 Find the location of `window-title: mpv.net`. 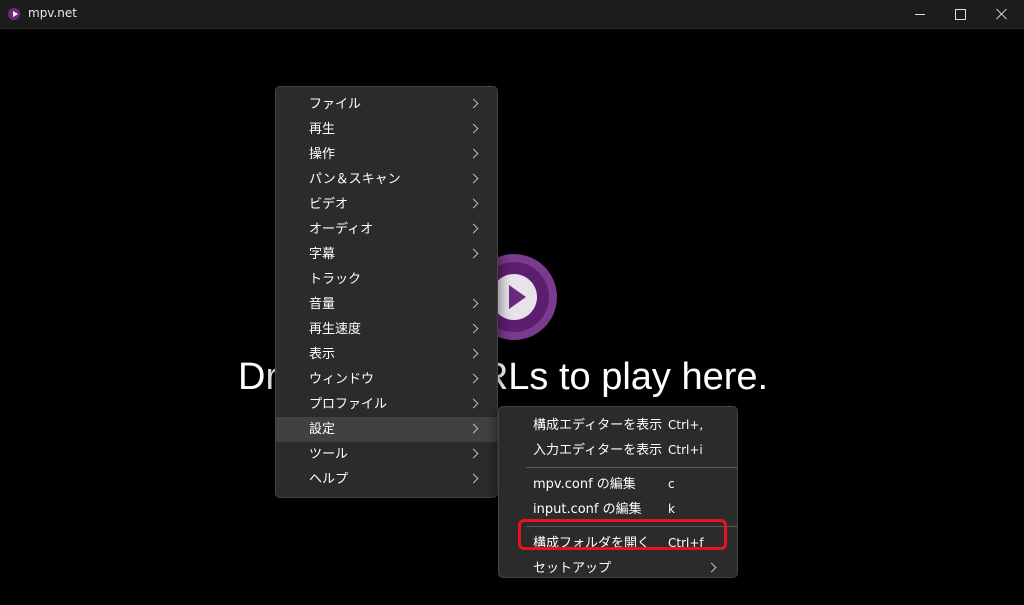

window-title: mpv.net is located at coordinates (52, 13).